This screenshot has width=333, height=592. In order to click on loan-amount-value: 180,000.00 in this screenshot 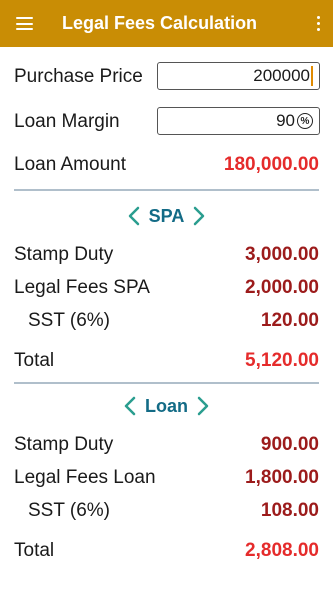, I will do `click(271, 164)`.